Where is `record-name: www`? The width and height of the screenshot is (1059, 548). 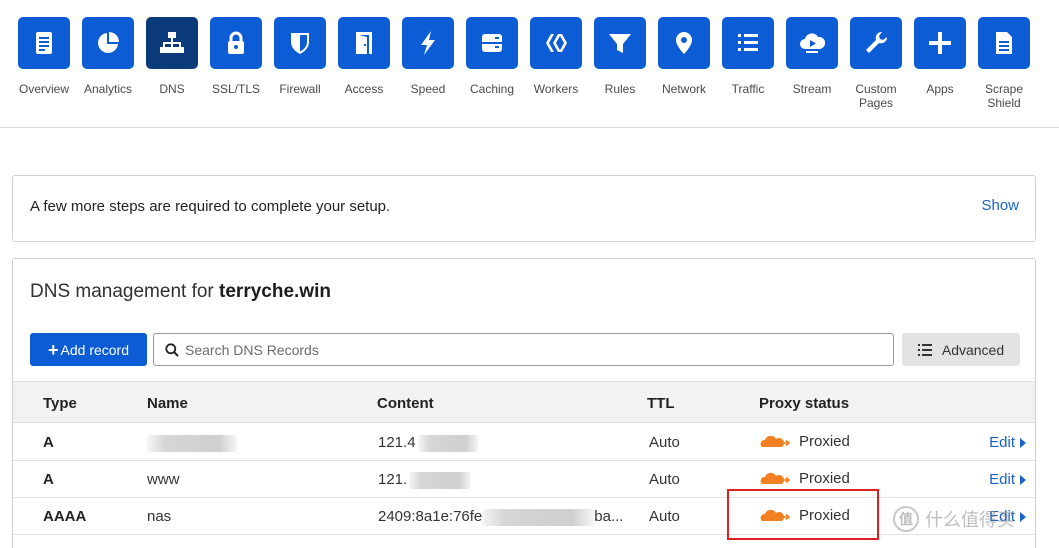 record-name: www is located at coordinates (163, 479).